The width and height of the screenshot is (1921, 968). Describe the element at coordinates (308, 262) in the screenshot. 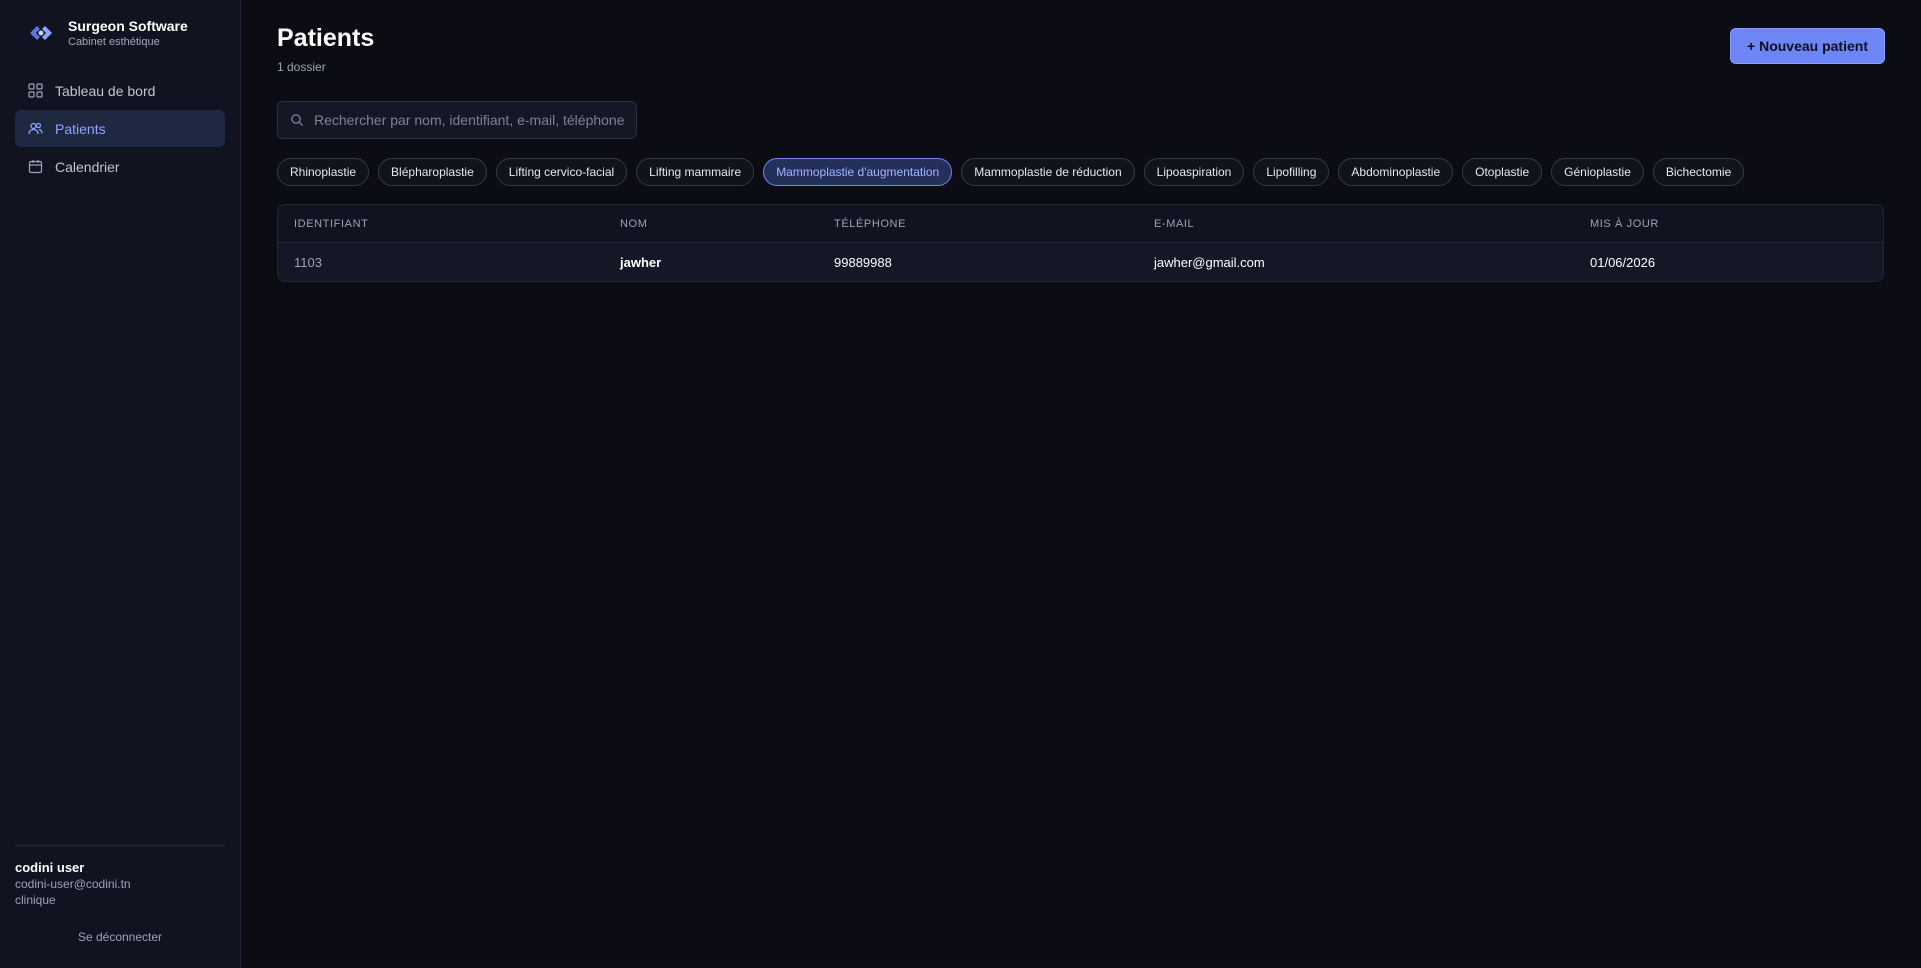

I see `cell-identifiant: 1103` at that location.